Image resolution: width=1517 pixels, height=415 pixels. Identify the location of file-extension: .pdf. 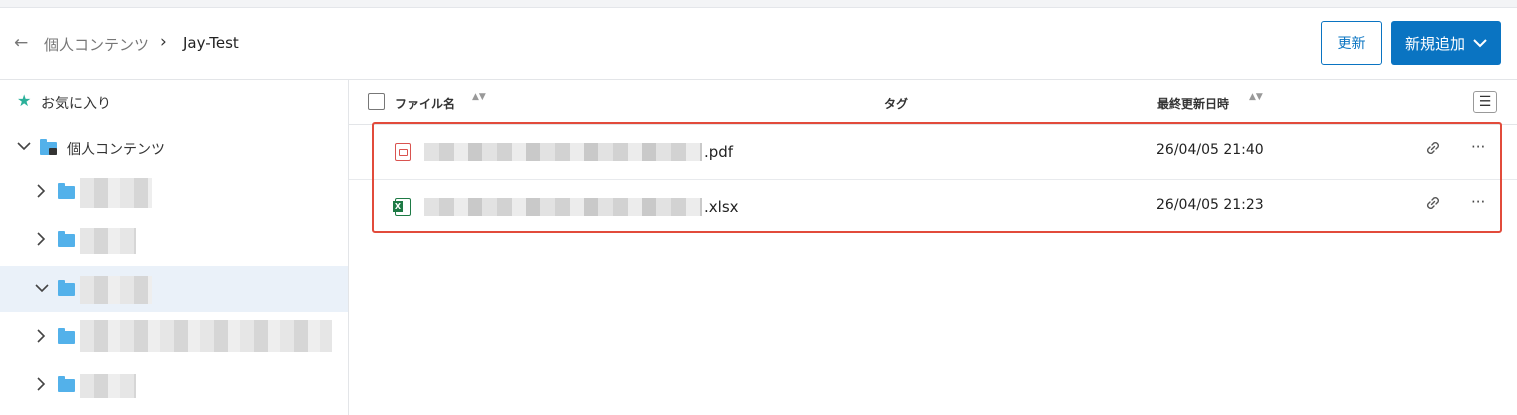
(719, 152).